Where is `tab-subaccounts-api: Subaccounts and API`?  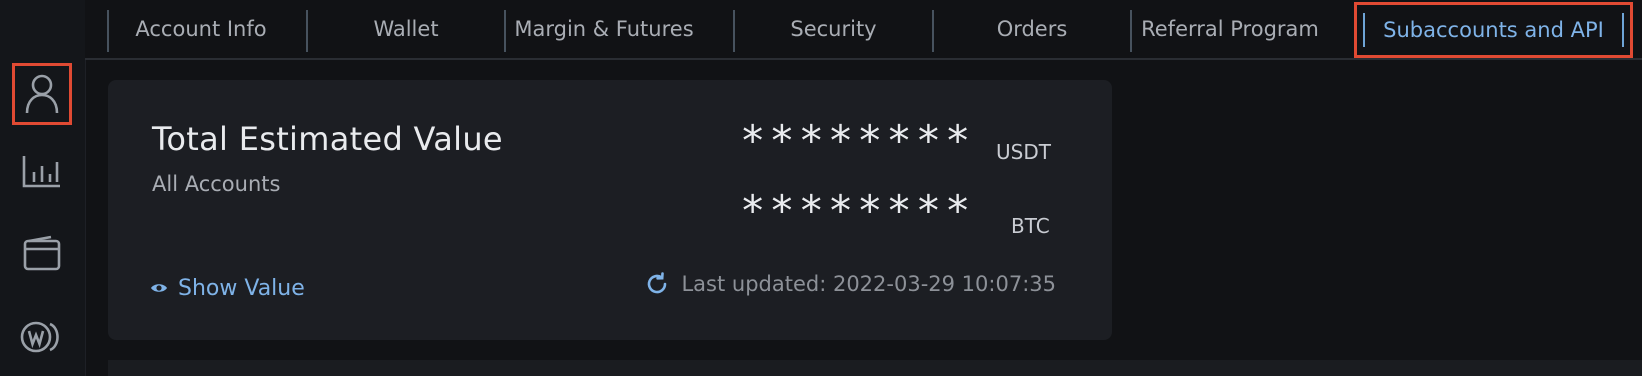
tab-subaccounts-api: Subaccounts and API is located at coordinates (1493, 30).